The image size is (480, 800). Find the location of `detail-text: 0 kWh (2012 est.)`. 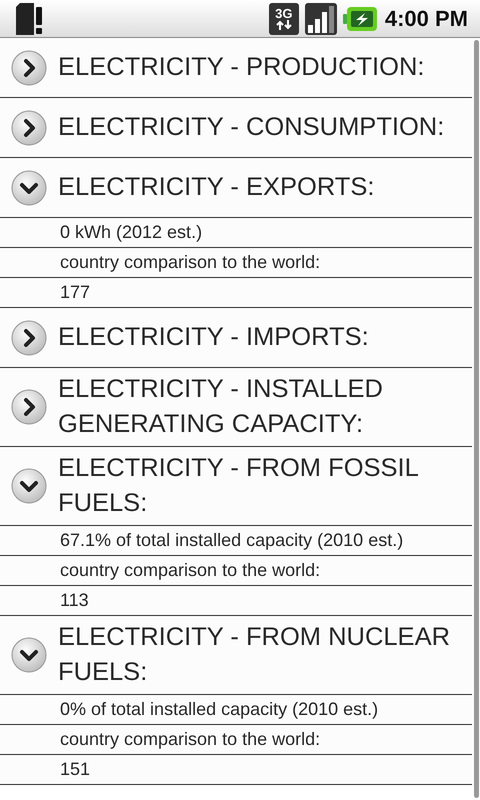

detail-text: 0 kWh (2012 est.) is located at coordinates (236, 233).